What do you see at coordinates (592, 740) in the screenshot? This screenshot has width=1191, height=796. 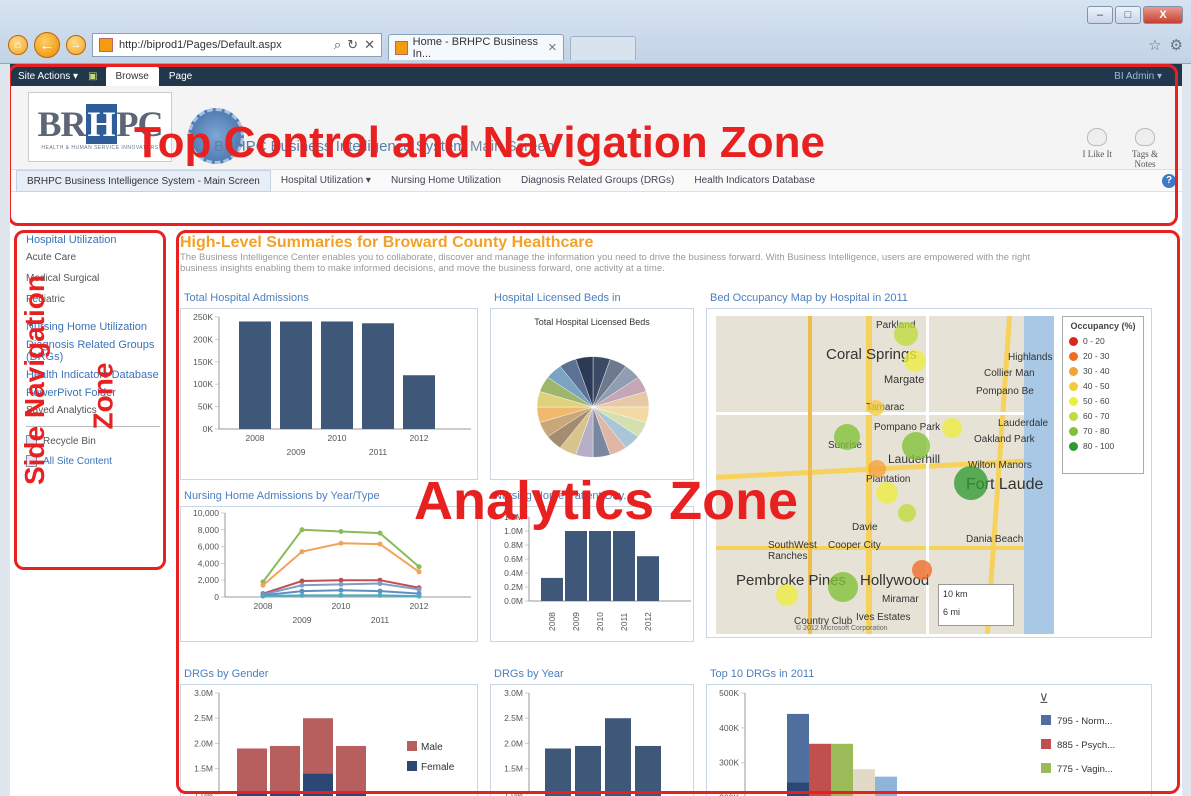 I see `drg-year-panel: 3.0M 2.5M 2.0M 1.5M 1.0M` at bounding box center [592, 740].